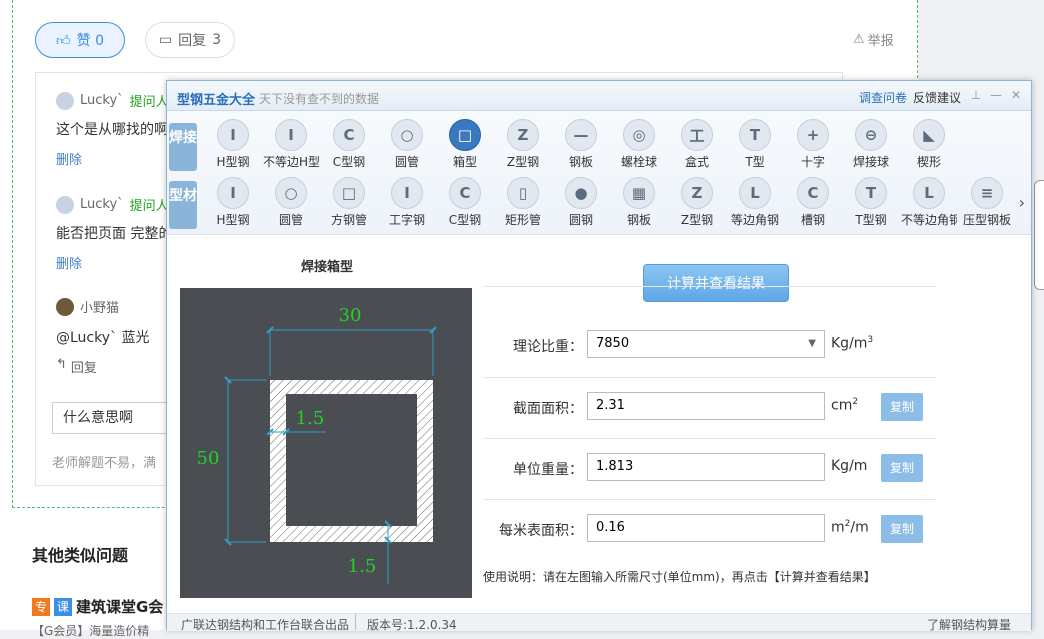 This screenshot has width=1044, height=639. Describe the element at coordinates (1039, 235) in the screenshot. I see `side-float-widget` at that location.